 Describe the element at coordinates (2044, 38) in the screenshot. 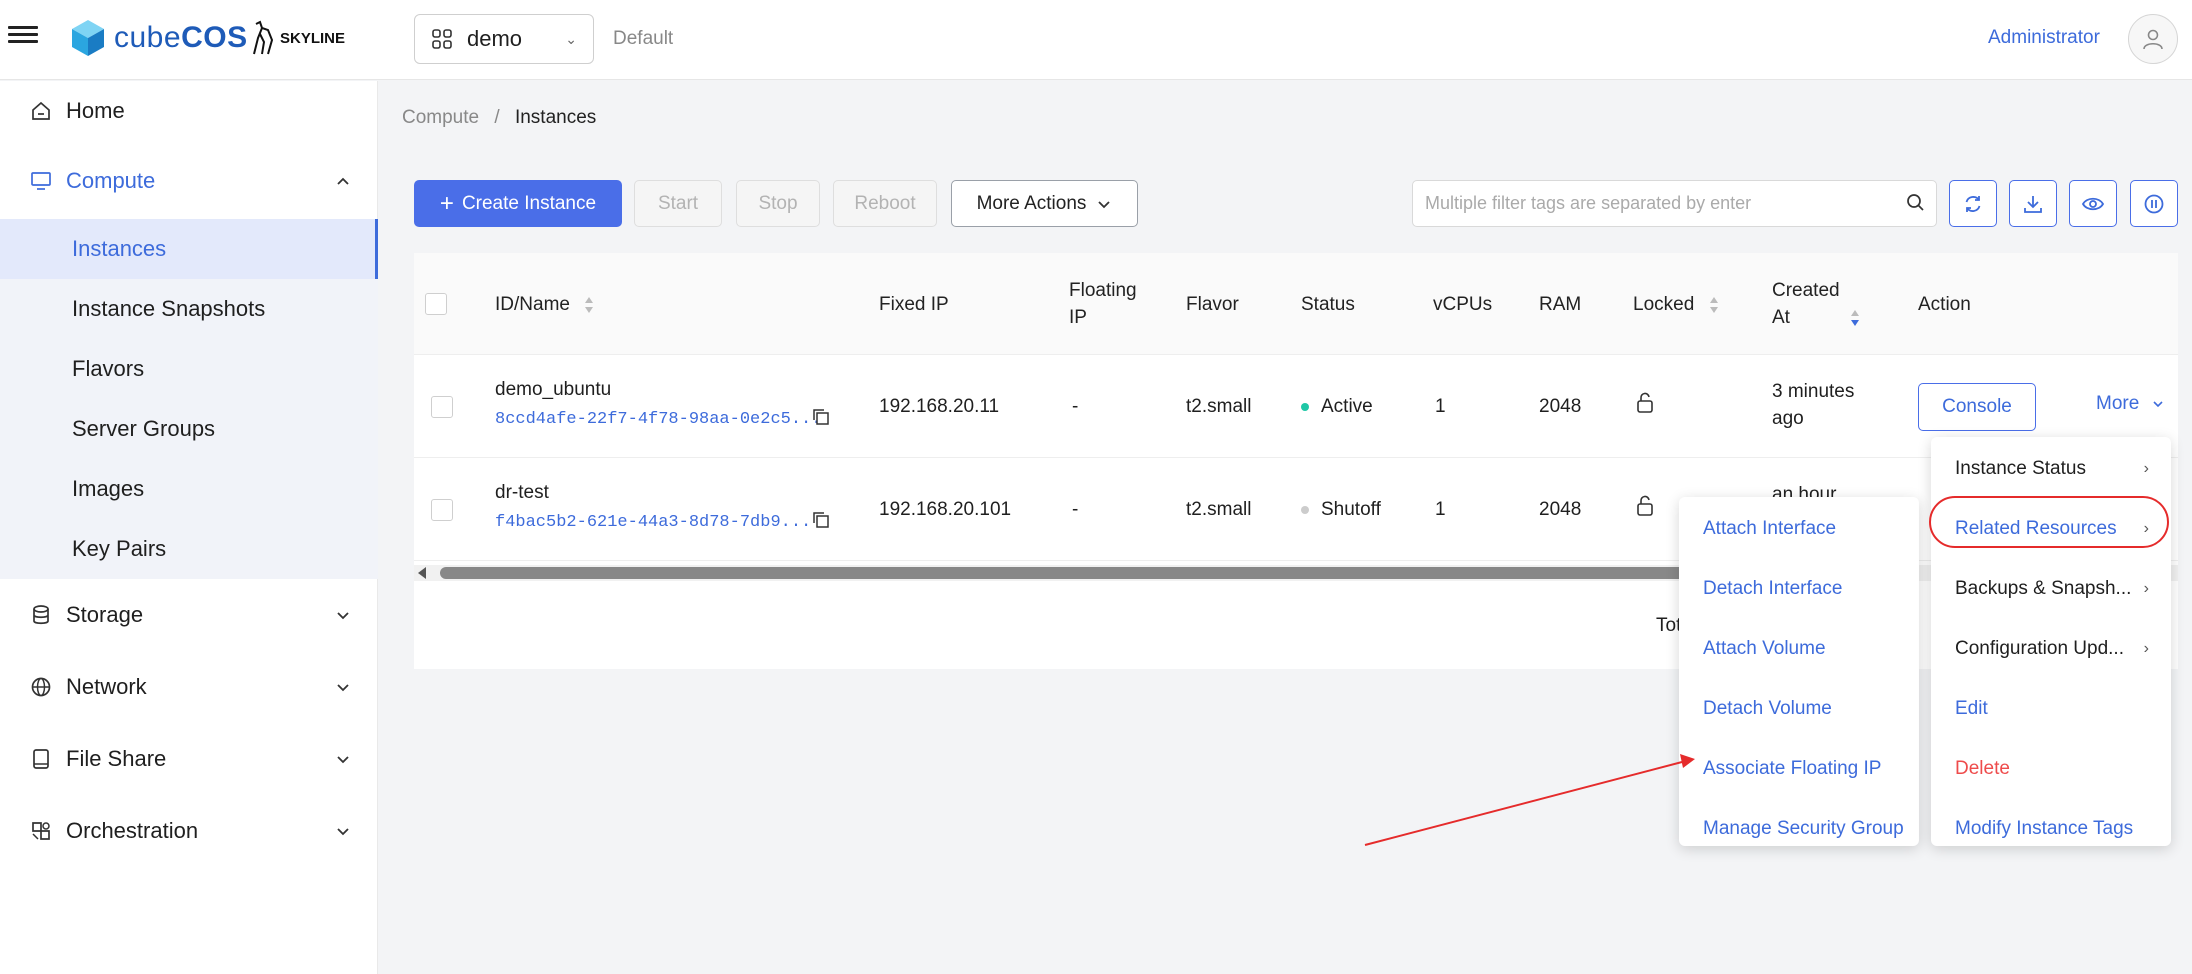

I see `user-name-link: Administrator` at that location.